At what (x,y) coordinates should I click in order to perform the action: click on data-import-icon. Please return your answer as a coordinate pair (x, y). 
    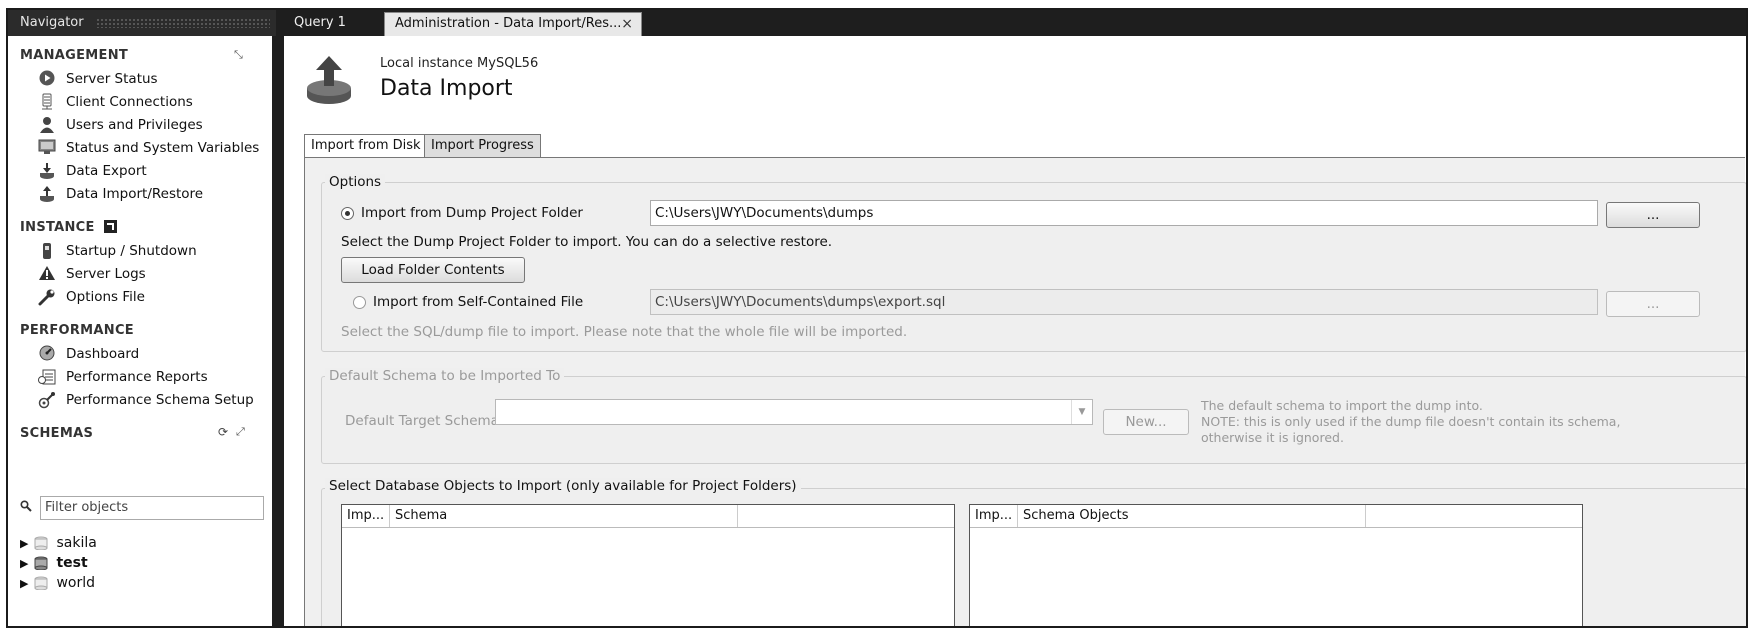
    Looking at the image, I should click on (329, 82).